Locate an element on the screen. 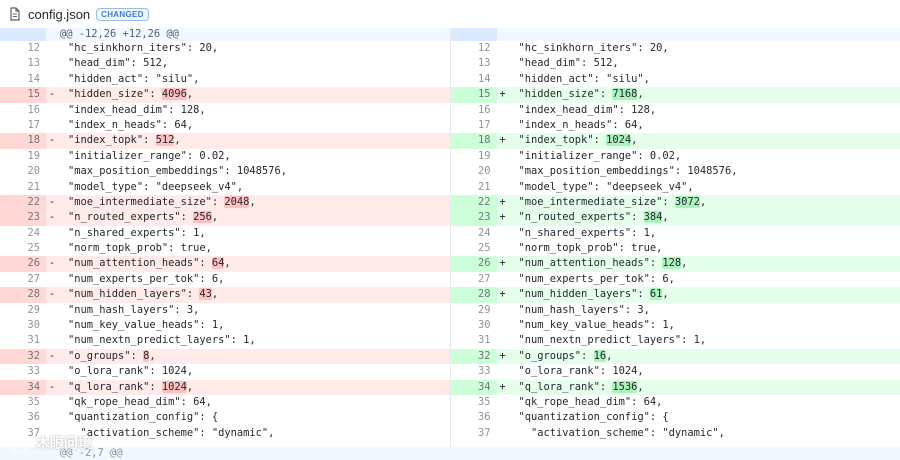 This screenshot has height=460, width=900. diff-line: 34- "q_lora_rank": 1024, is located at coordinates (225, 387).